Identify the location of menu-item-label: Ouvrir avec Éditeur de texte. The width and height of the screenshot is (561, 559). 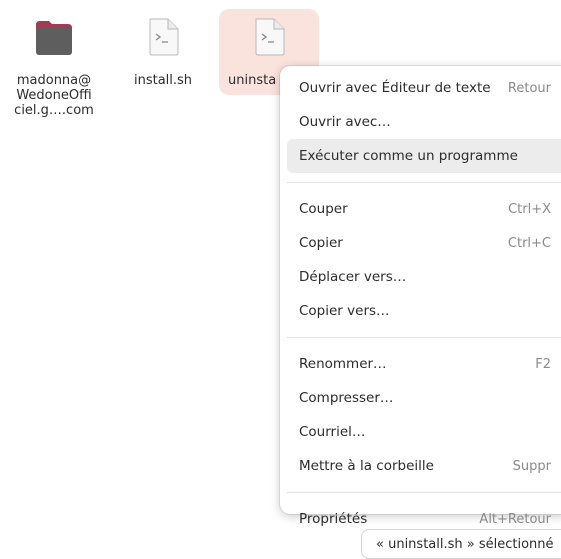
(395, 88).